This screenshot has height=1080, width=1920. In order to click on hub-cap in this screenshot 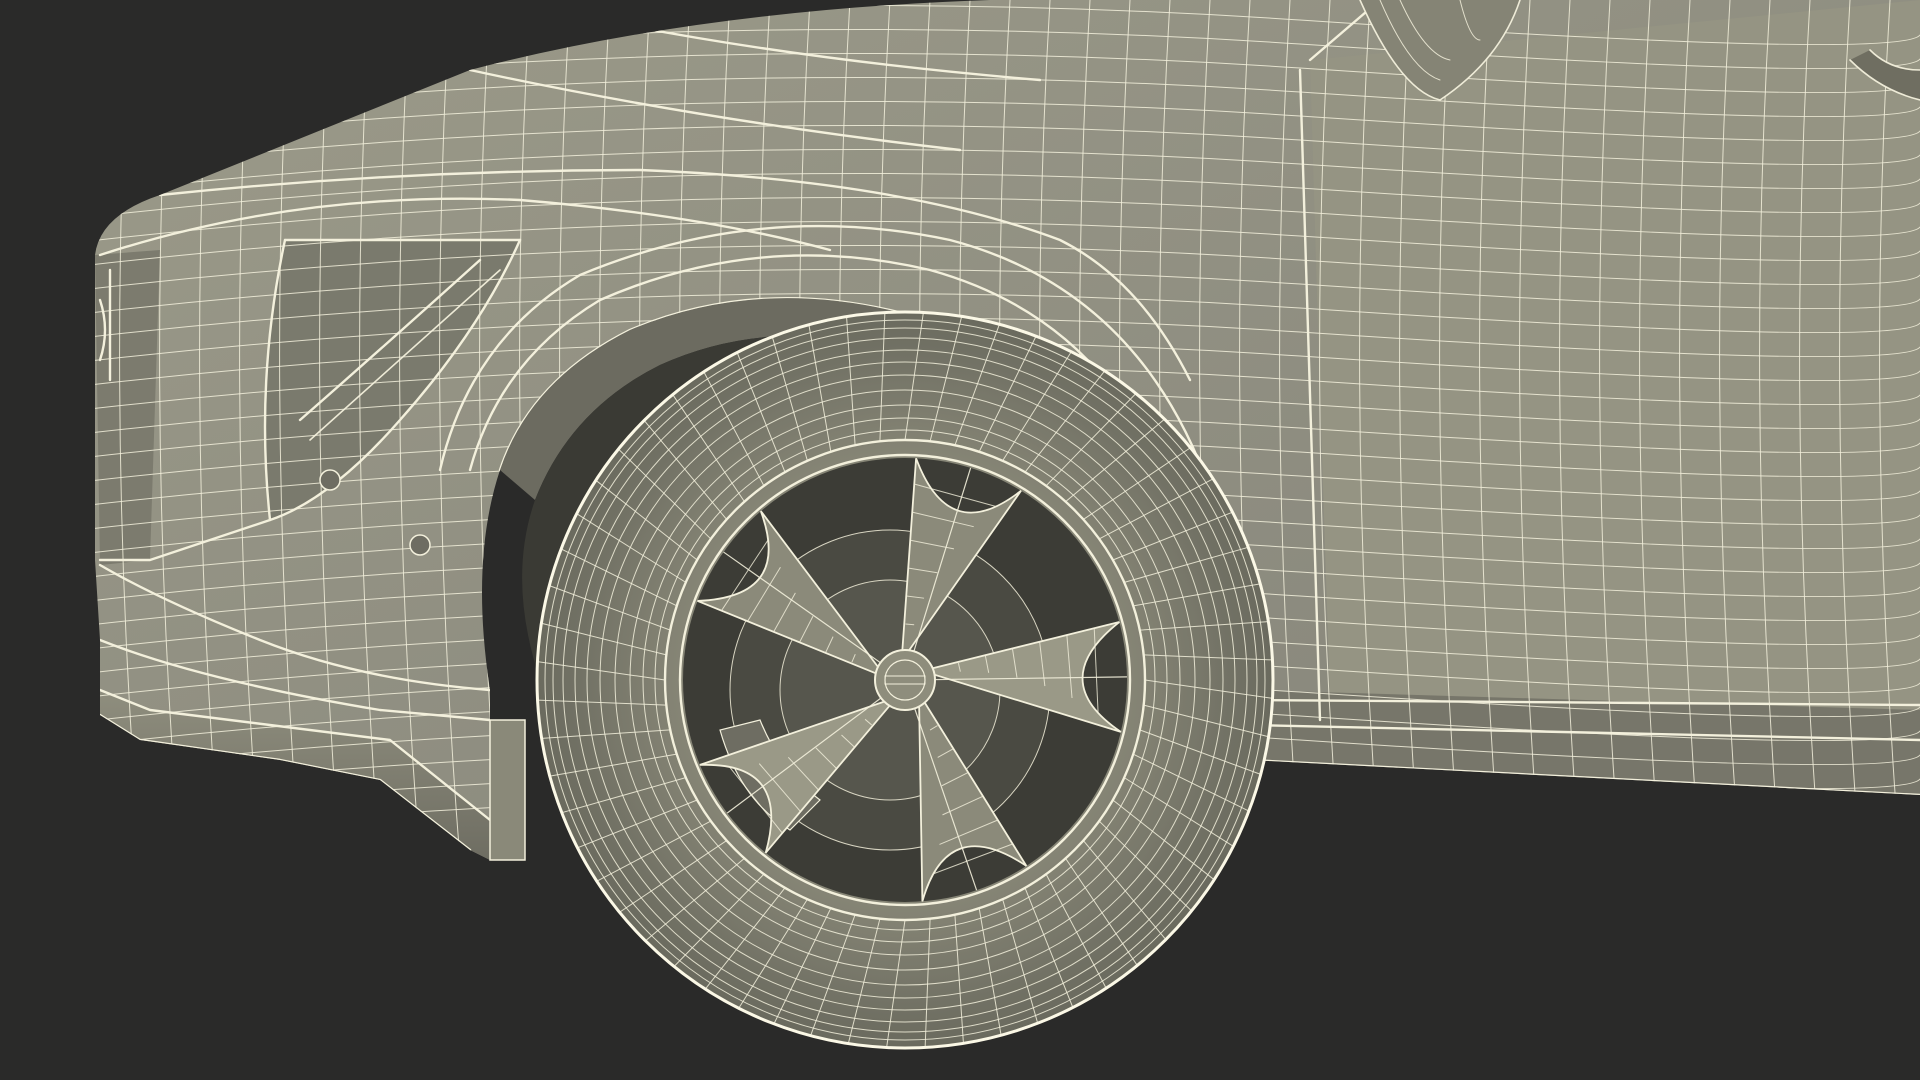, I will do `click(905, 680)`.